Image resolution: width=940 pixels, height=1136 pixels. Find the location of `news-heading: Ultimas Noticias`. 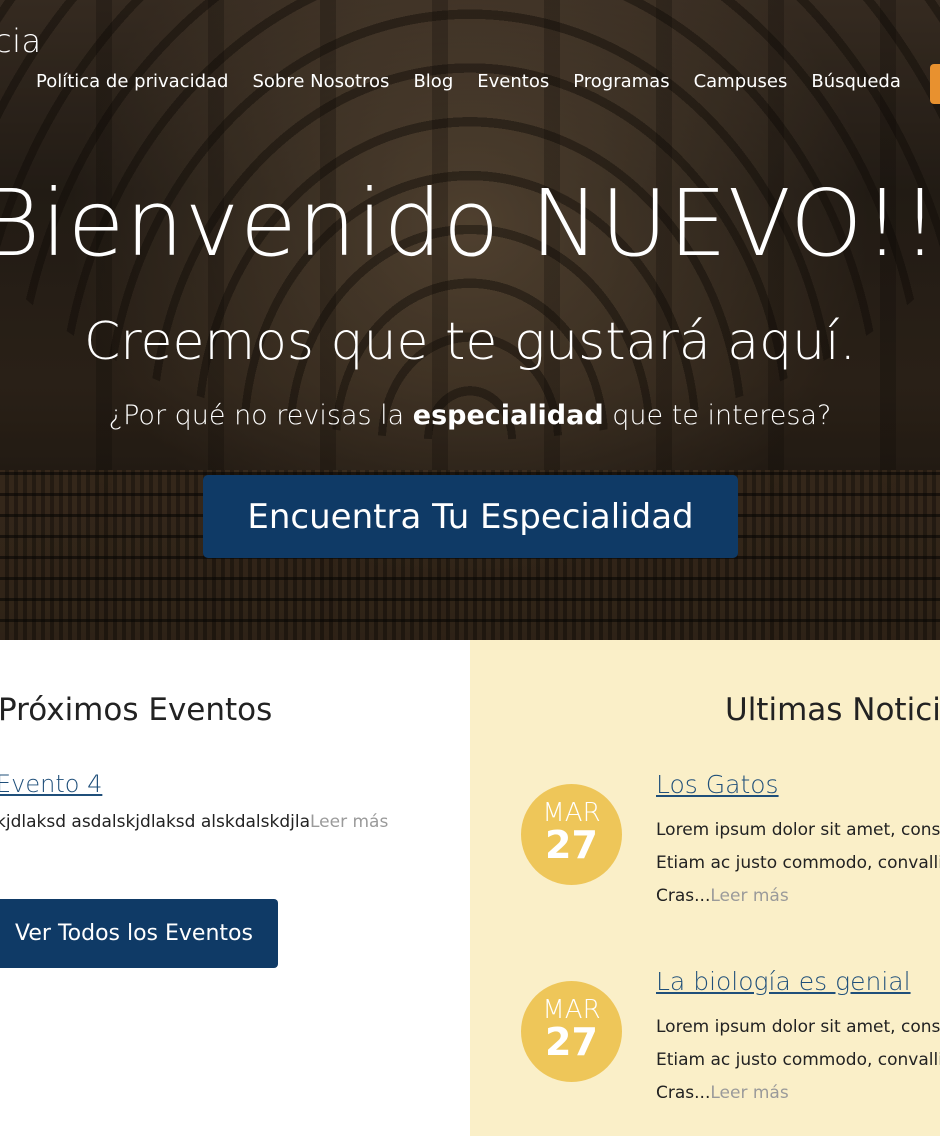

news-heading: Ultimas Noticias is located at coordinates (832, 710).